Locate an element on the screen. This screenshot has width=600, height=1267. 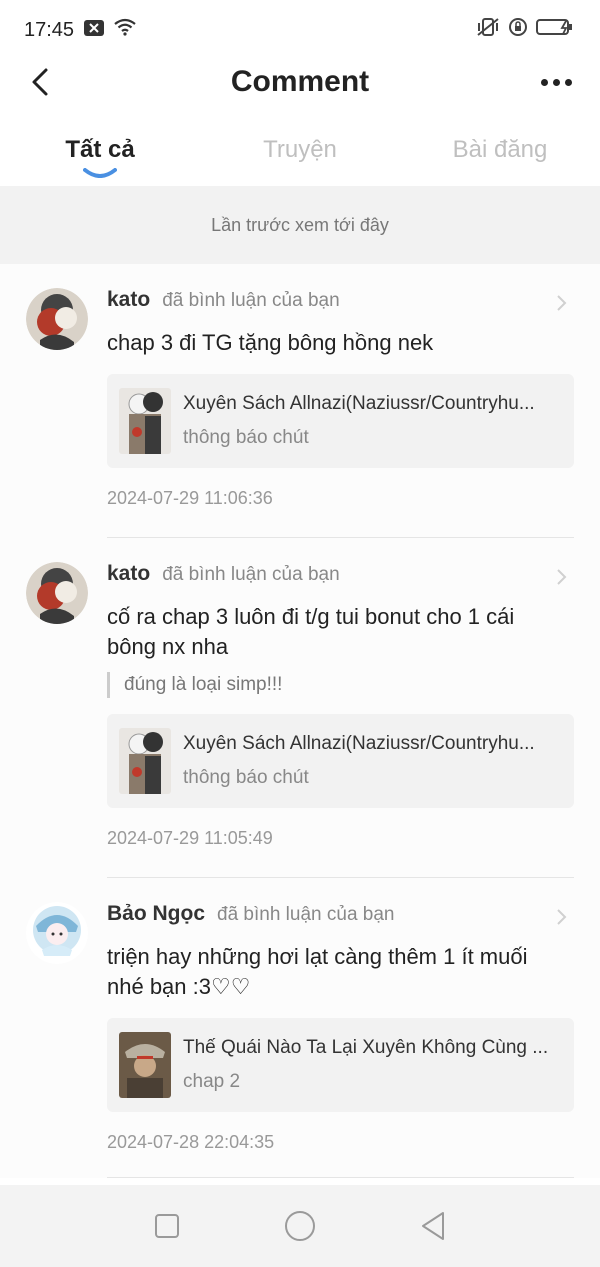
more-button is located at coordinates (556, 82).